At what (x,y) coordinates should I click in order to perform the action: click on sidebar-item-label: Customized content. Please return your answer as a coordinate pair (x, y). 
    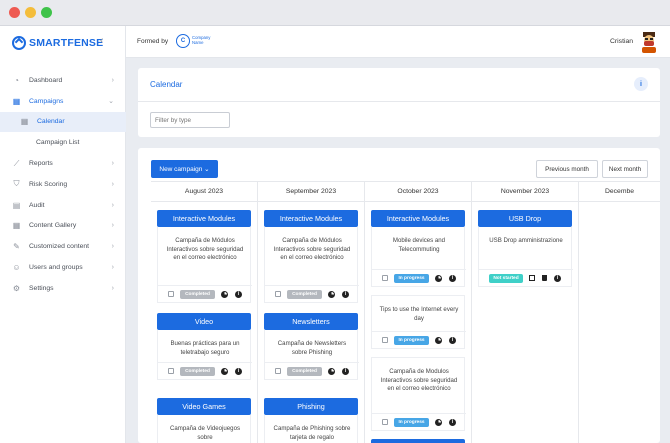
    Looking at the image, I should click on (59, 247).